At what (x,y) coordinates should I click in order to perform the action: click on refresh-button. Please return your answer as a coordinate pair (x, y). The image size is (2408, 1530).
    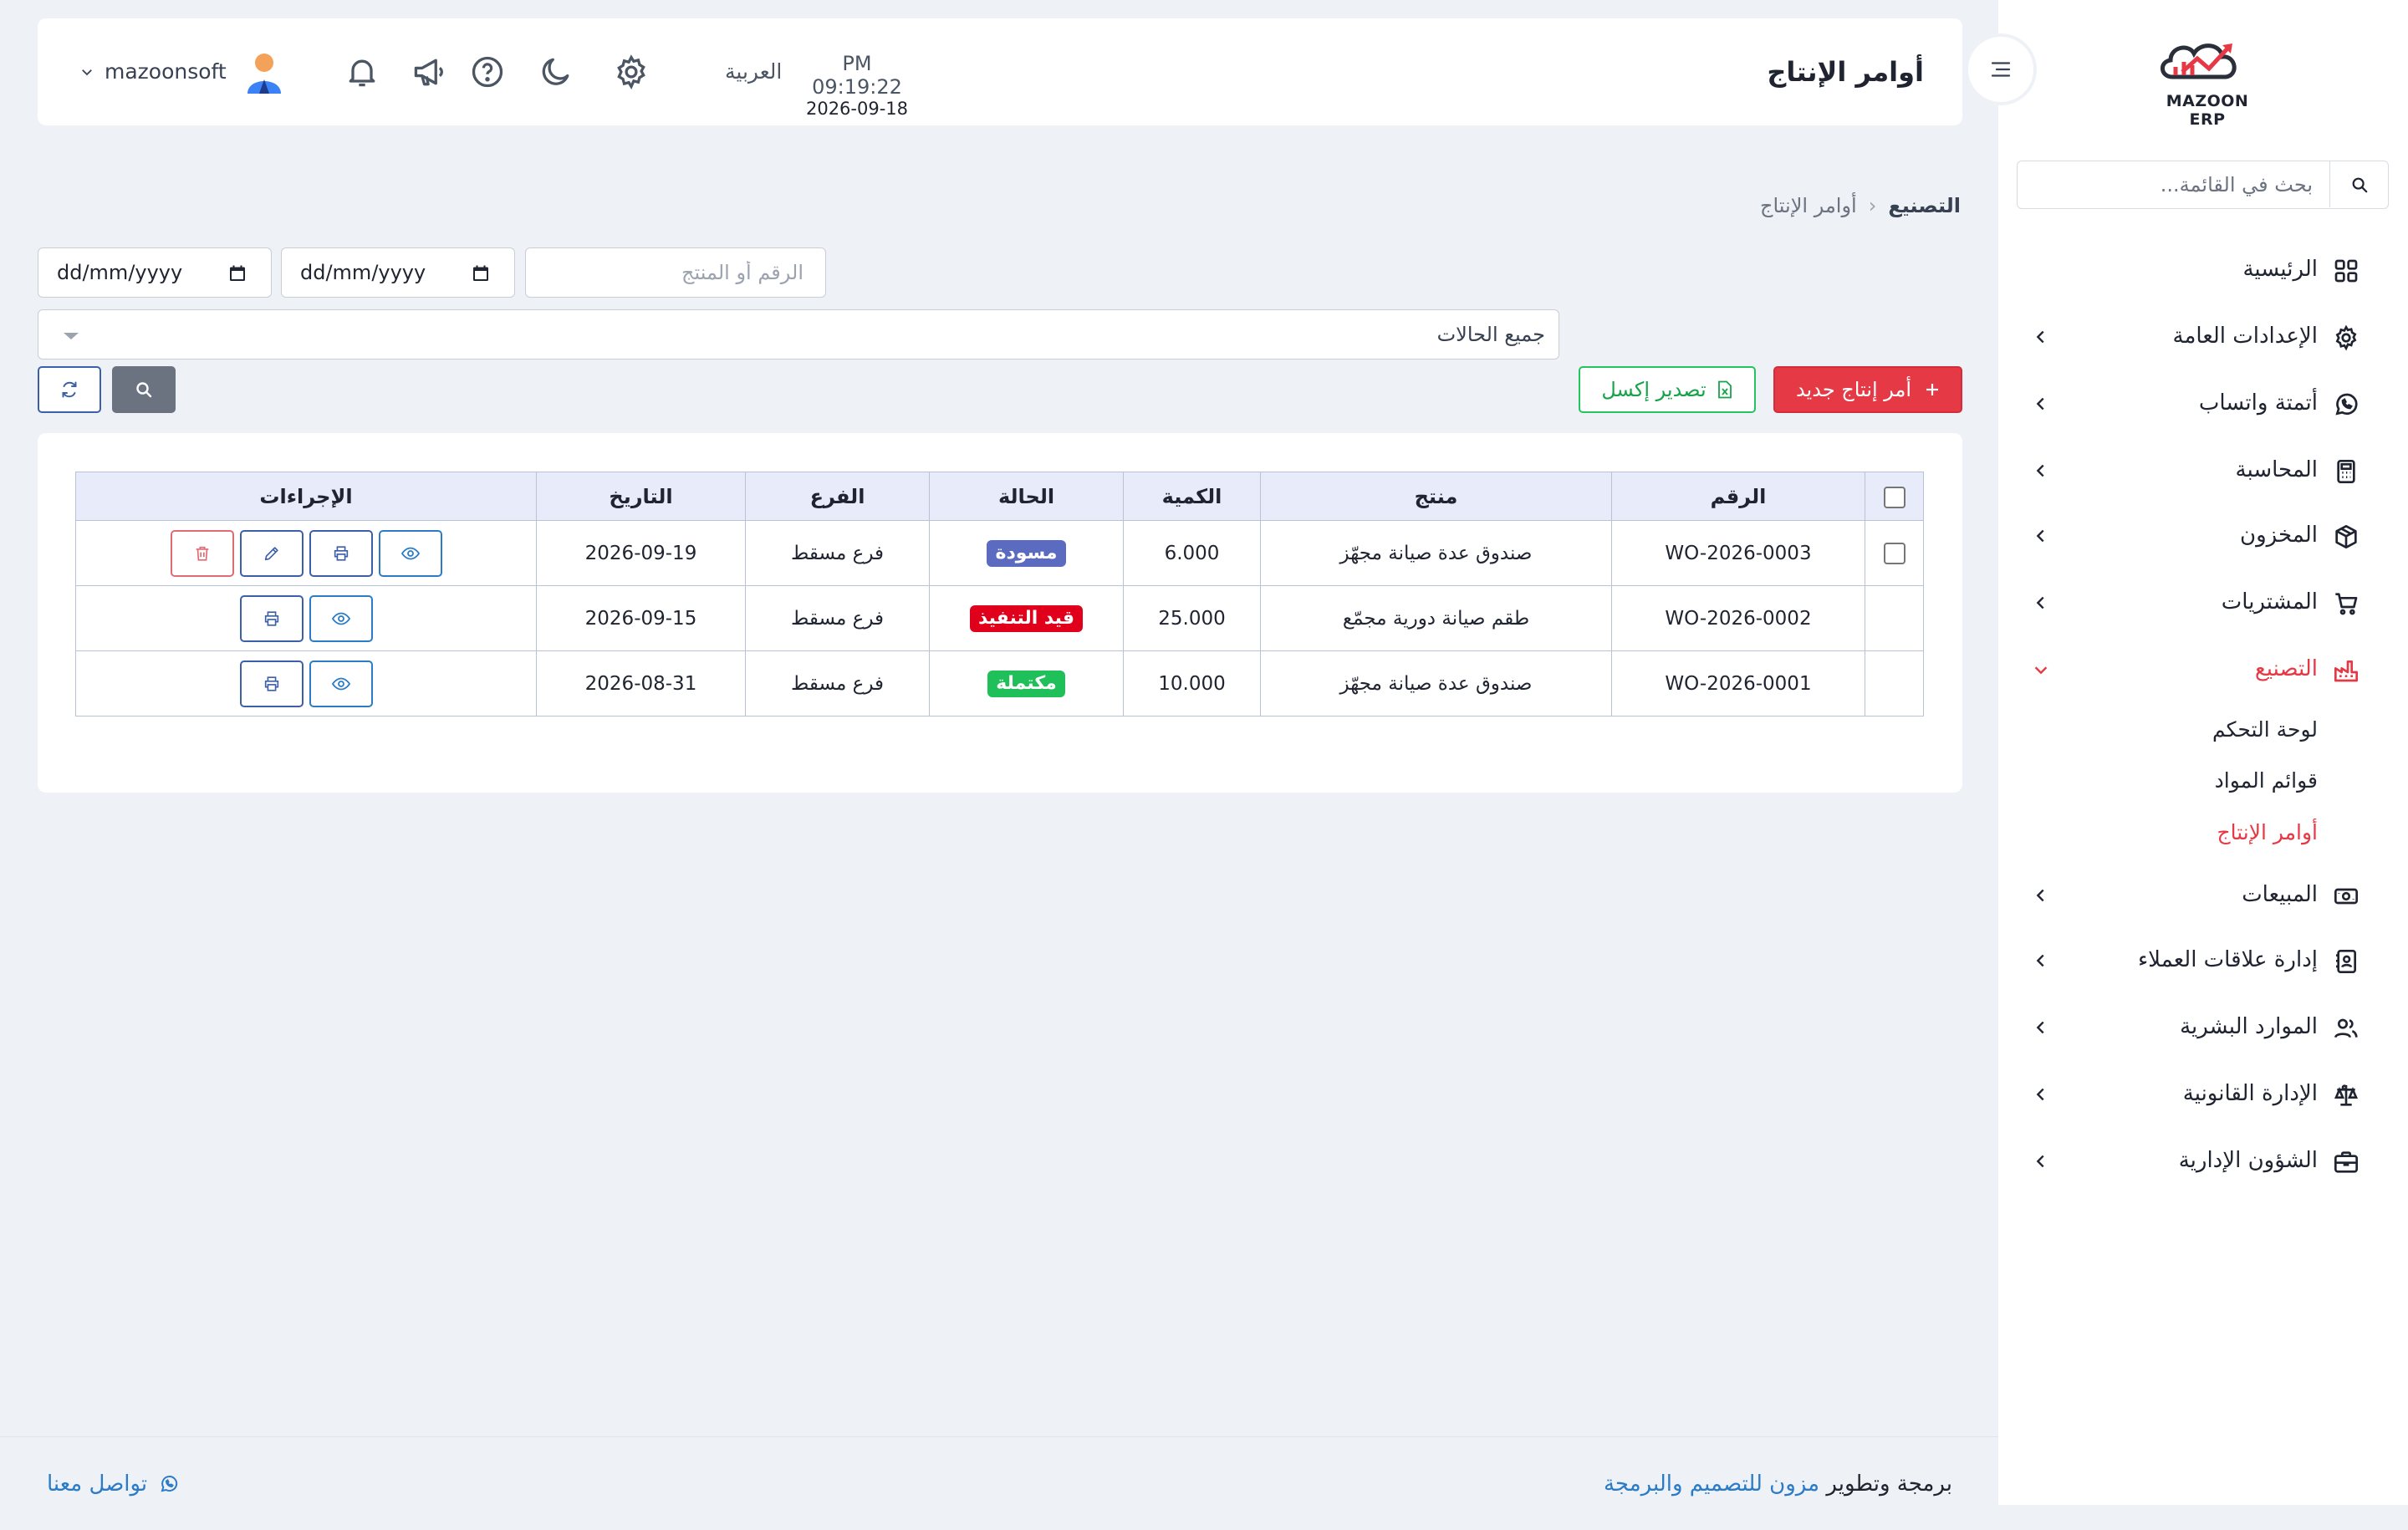
    Looking at the image, I should click on (69, 389).